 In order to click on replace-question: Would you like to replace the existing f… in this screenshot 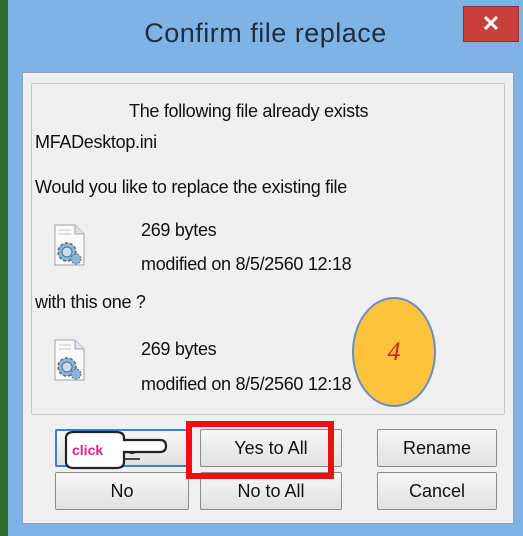, I will do `click(191, 187)`.